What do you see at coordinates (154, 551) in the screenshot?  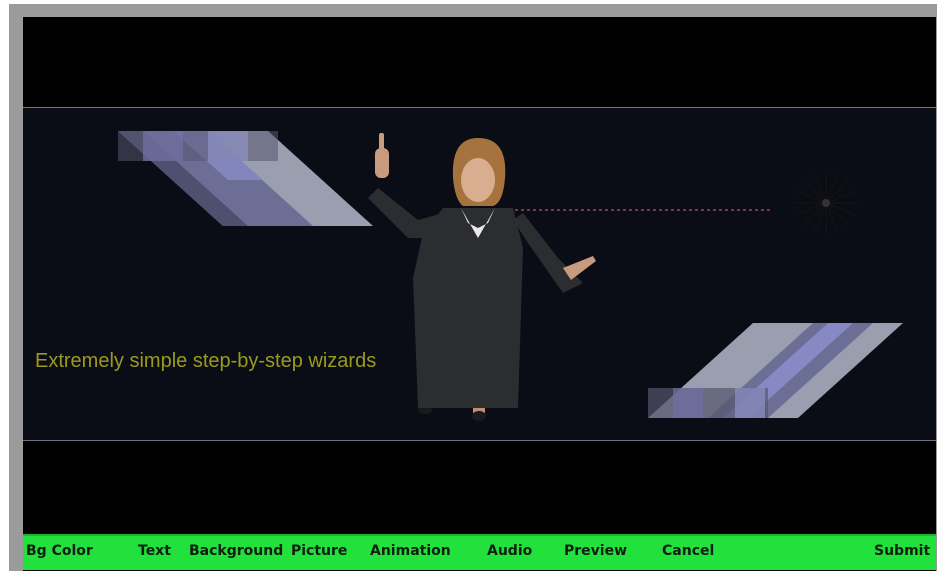 I see `text-button: Text` at bounding box center [154, 551].